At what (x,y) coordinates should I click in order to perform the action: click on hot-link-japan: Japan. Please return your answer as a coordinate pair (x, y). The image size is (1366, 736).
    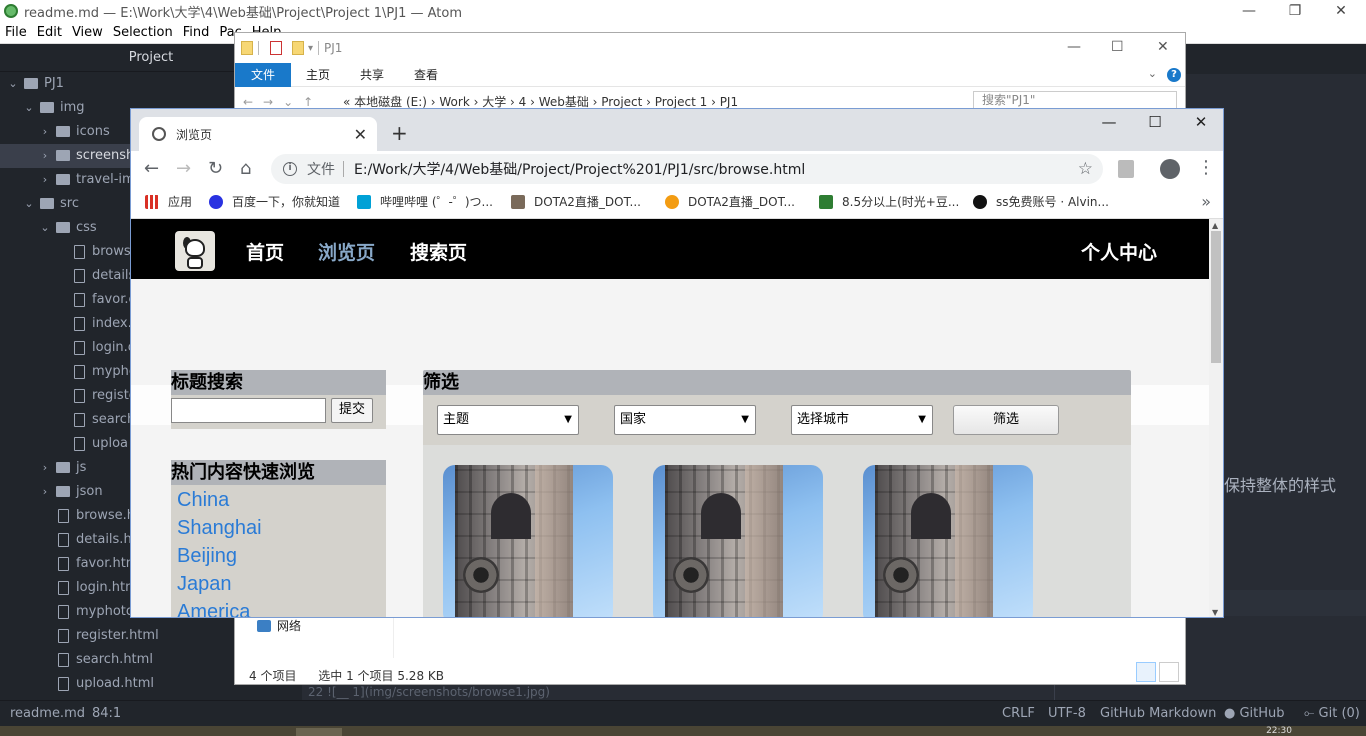
    Looking at the image, I should click on (204, 584).